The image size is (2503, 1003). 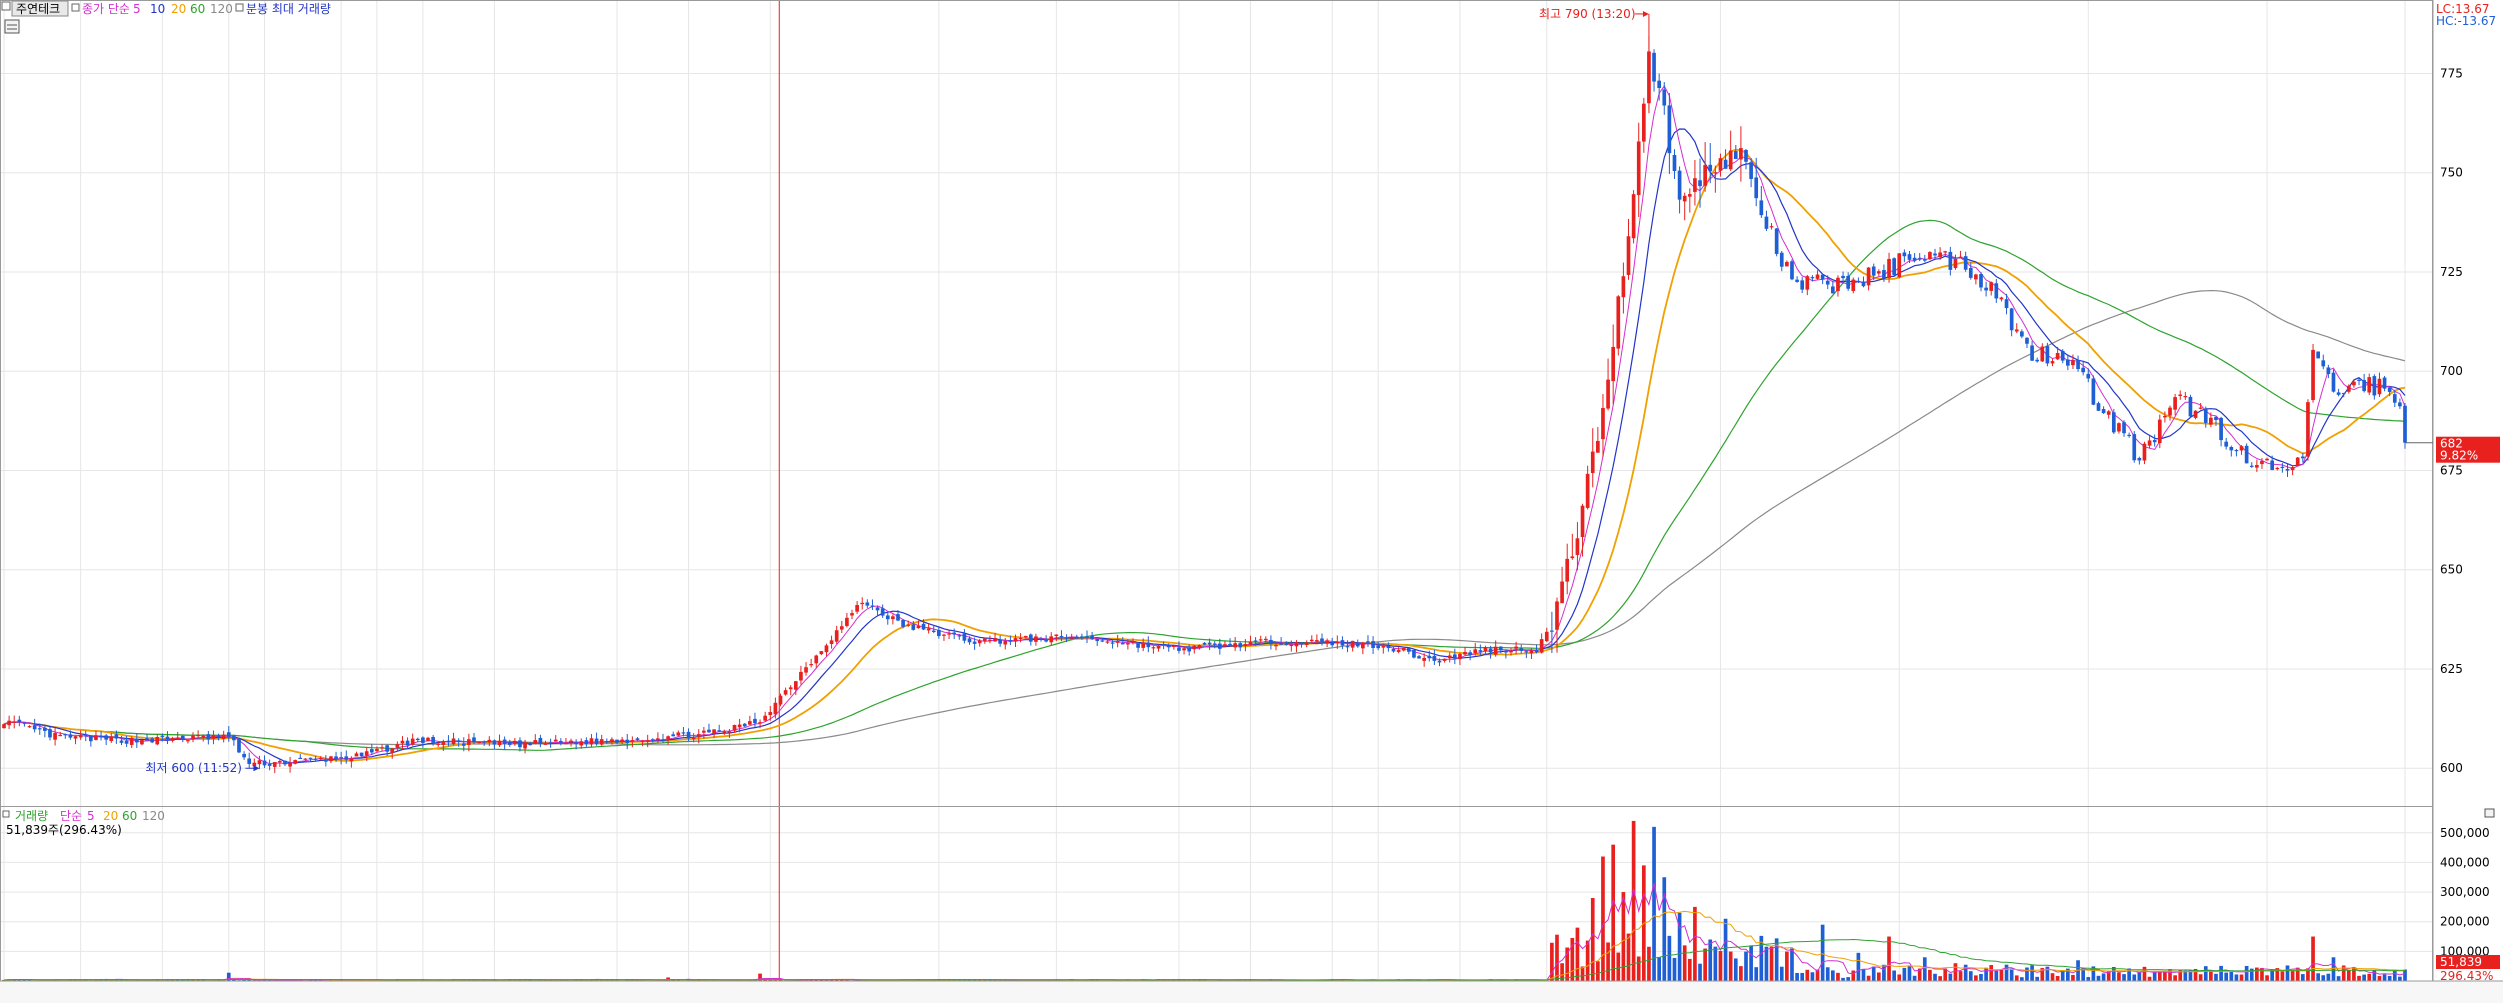 What do you see at coordinates (221, 9) in the screenshot?
I see `ma120-legend: 120` at bounding box center [221, 9].